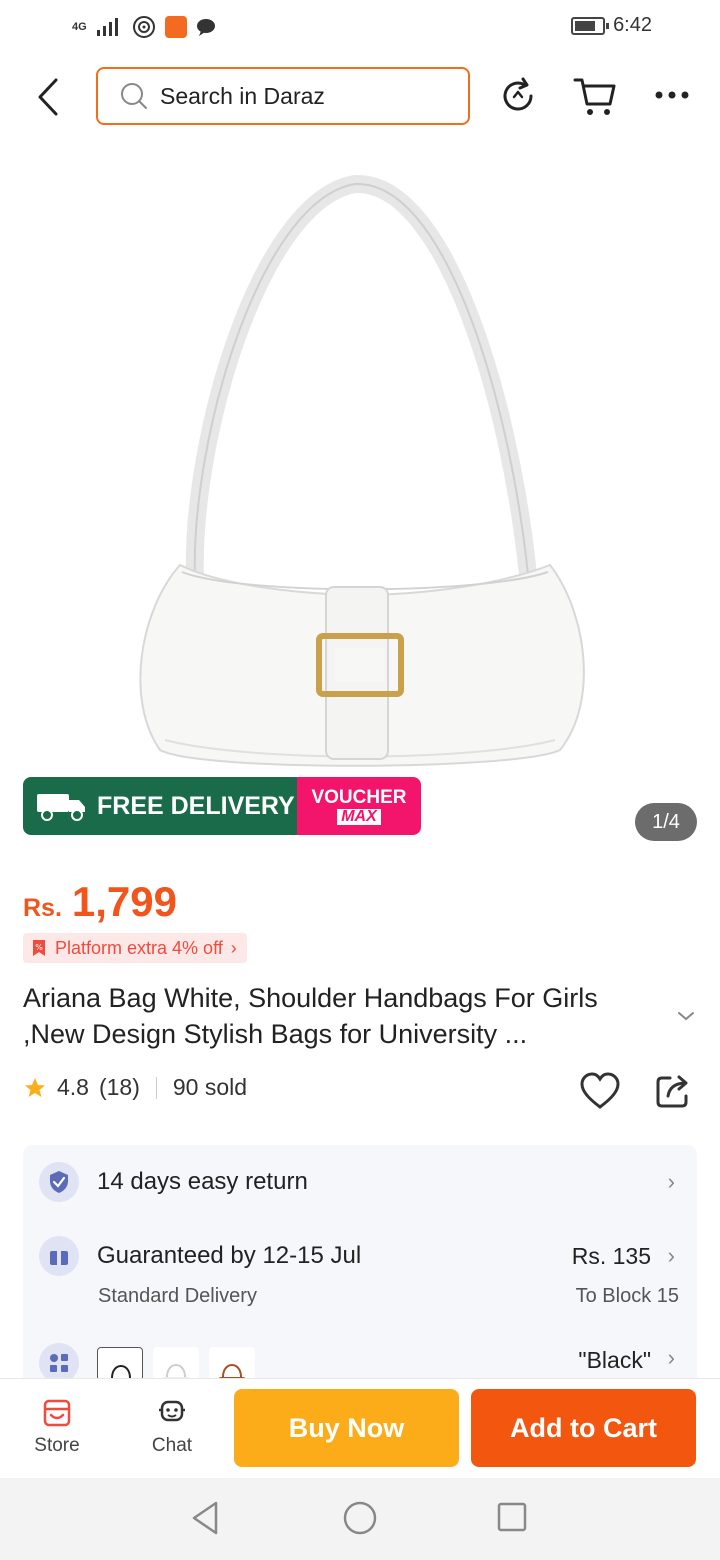  I want to click on voucher-label: VOUCHER, so click(359, 797).